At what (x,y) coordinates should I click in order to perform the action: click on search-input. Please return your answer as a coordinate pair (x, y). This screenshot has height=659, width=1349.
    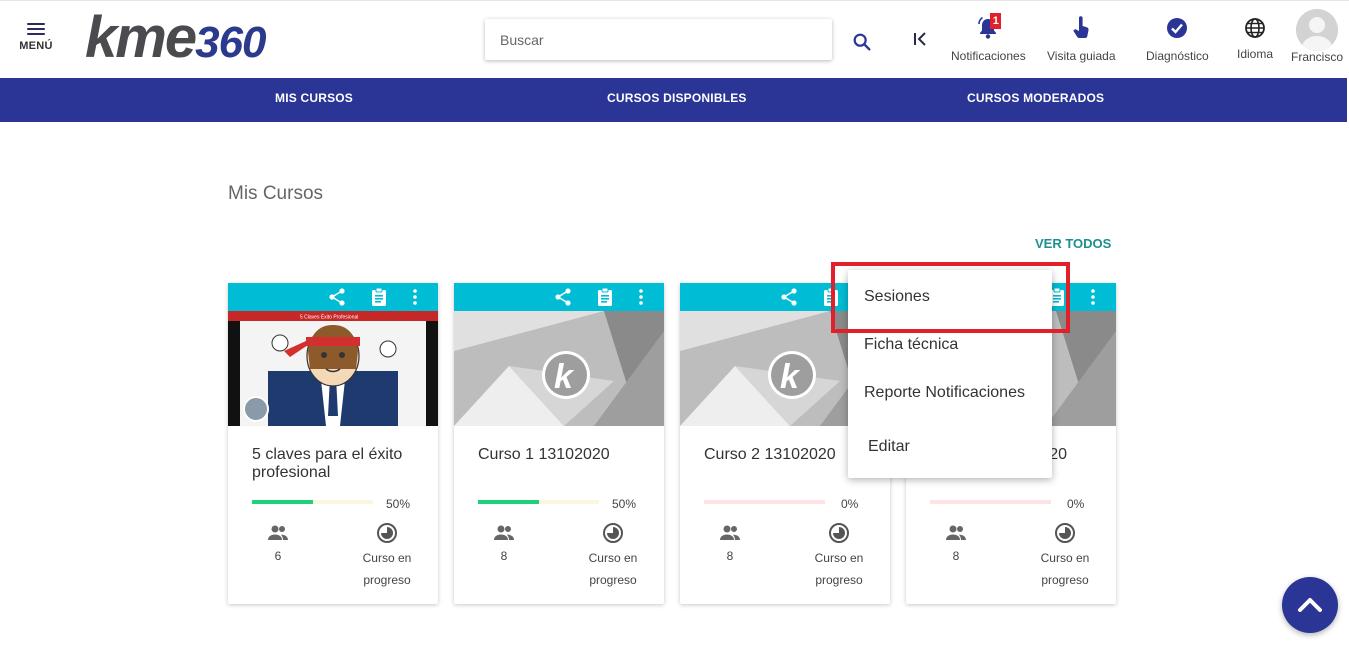
    Looking at the image, I should click on (658, 39).